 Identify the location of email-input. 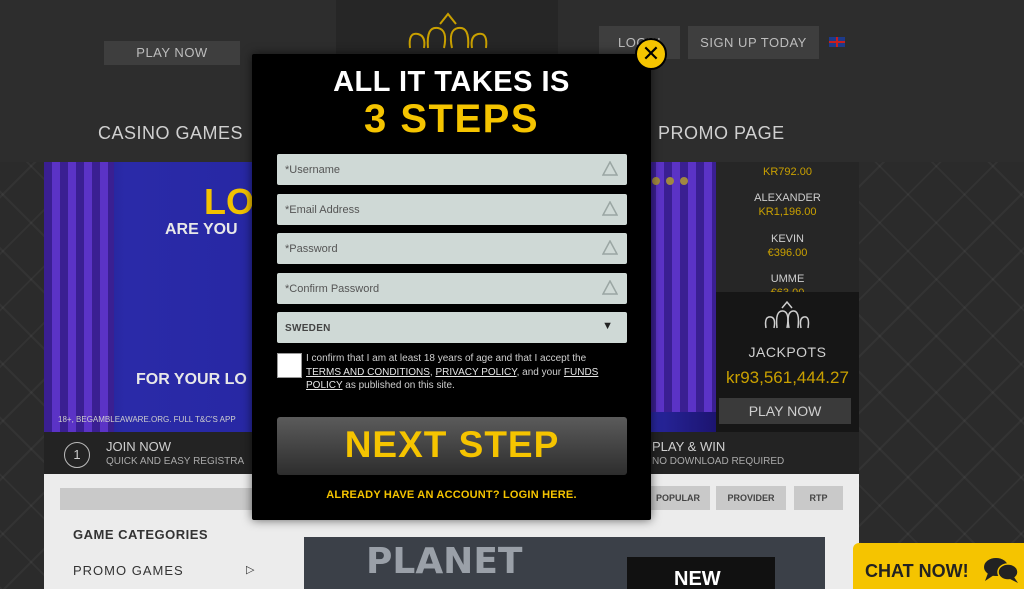
(437, 209).